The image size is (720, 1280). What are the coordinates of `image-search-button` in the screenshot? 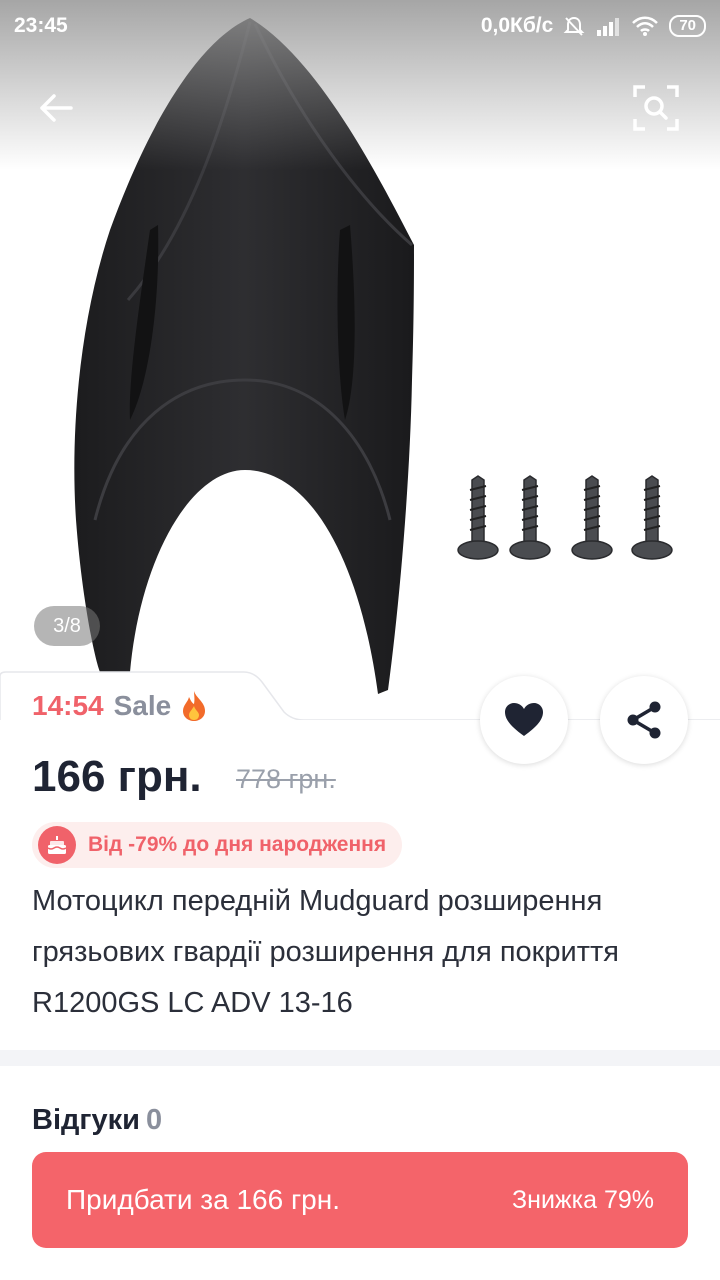 It's located at (656, 108).